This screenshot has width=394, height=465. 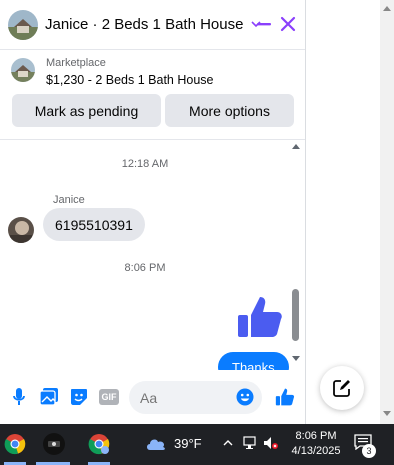 I want to click on clock-date: 4/13/2025, so click(x=316, y=451).